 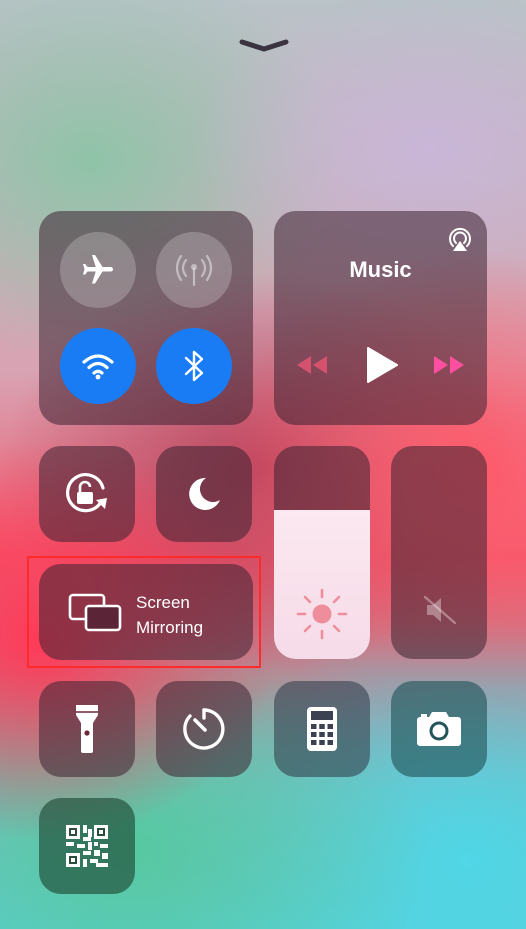 I want to click on airplane-icon, so click(x=98, y=269).